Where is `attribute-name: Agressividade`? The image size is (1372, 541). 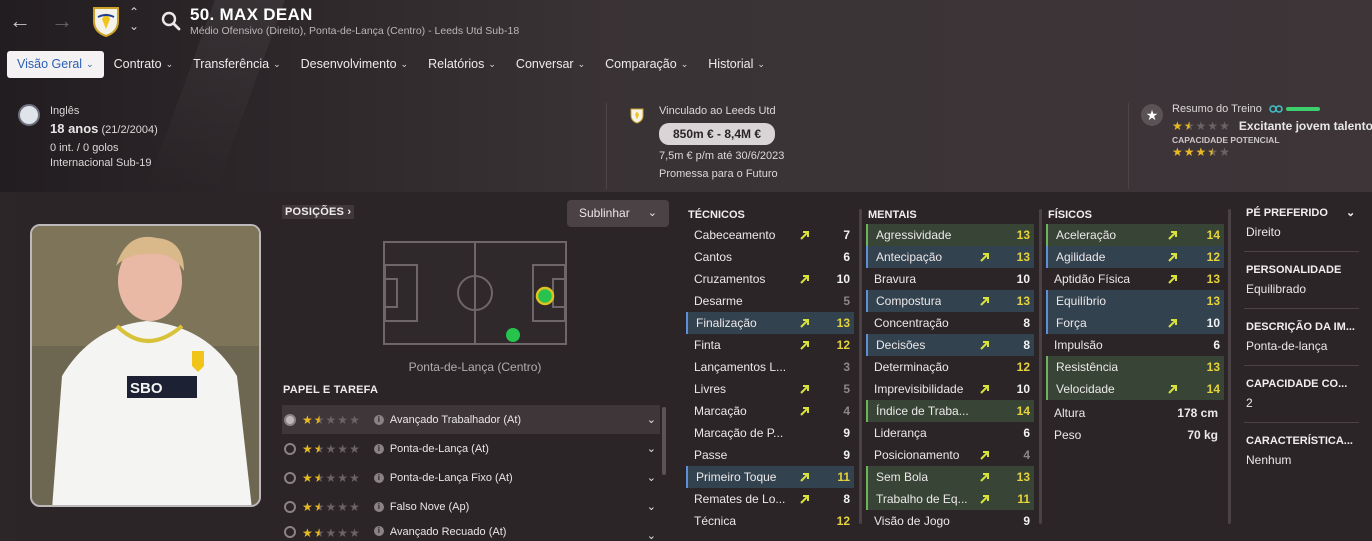
attribute-name: Agressividade is located at coordinates (914, 235).